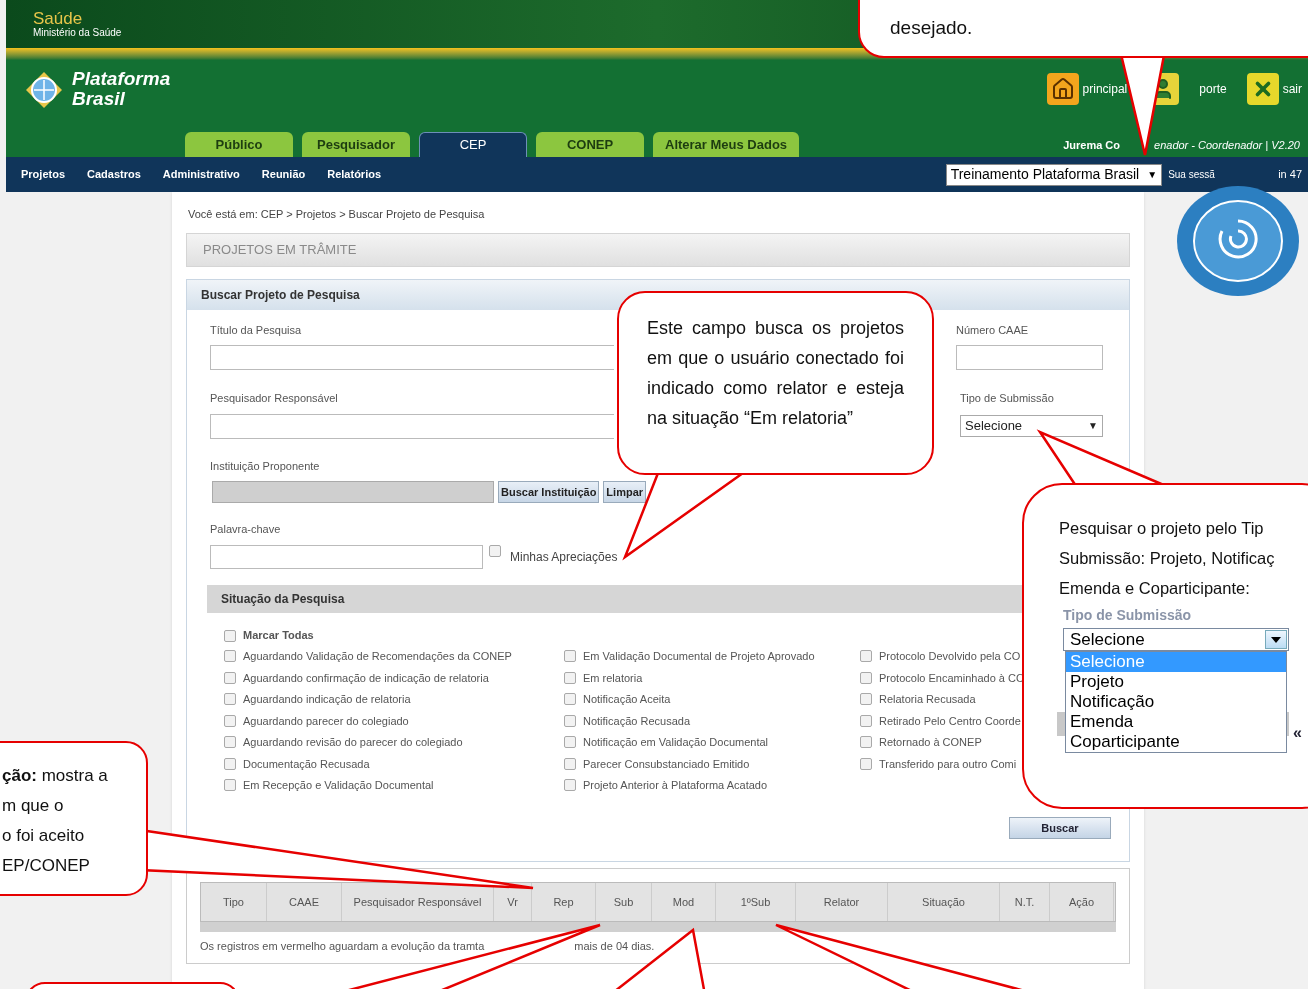 Image resolution: width=1308 pixels, height=989 pixels. What do you see at coordinates (44, 836) in the screenshot?
I see `callout-text: o foi aceito` at bounding box center [44, 836].